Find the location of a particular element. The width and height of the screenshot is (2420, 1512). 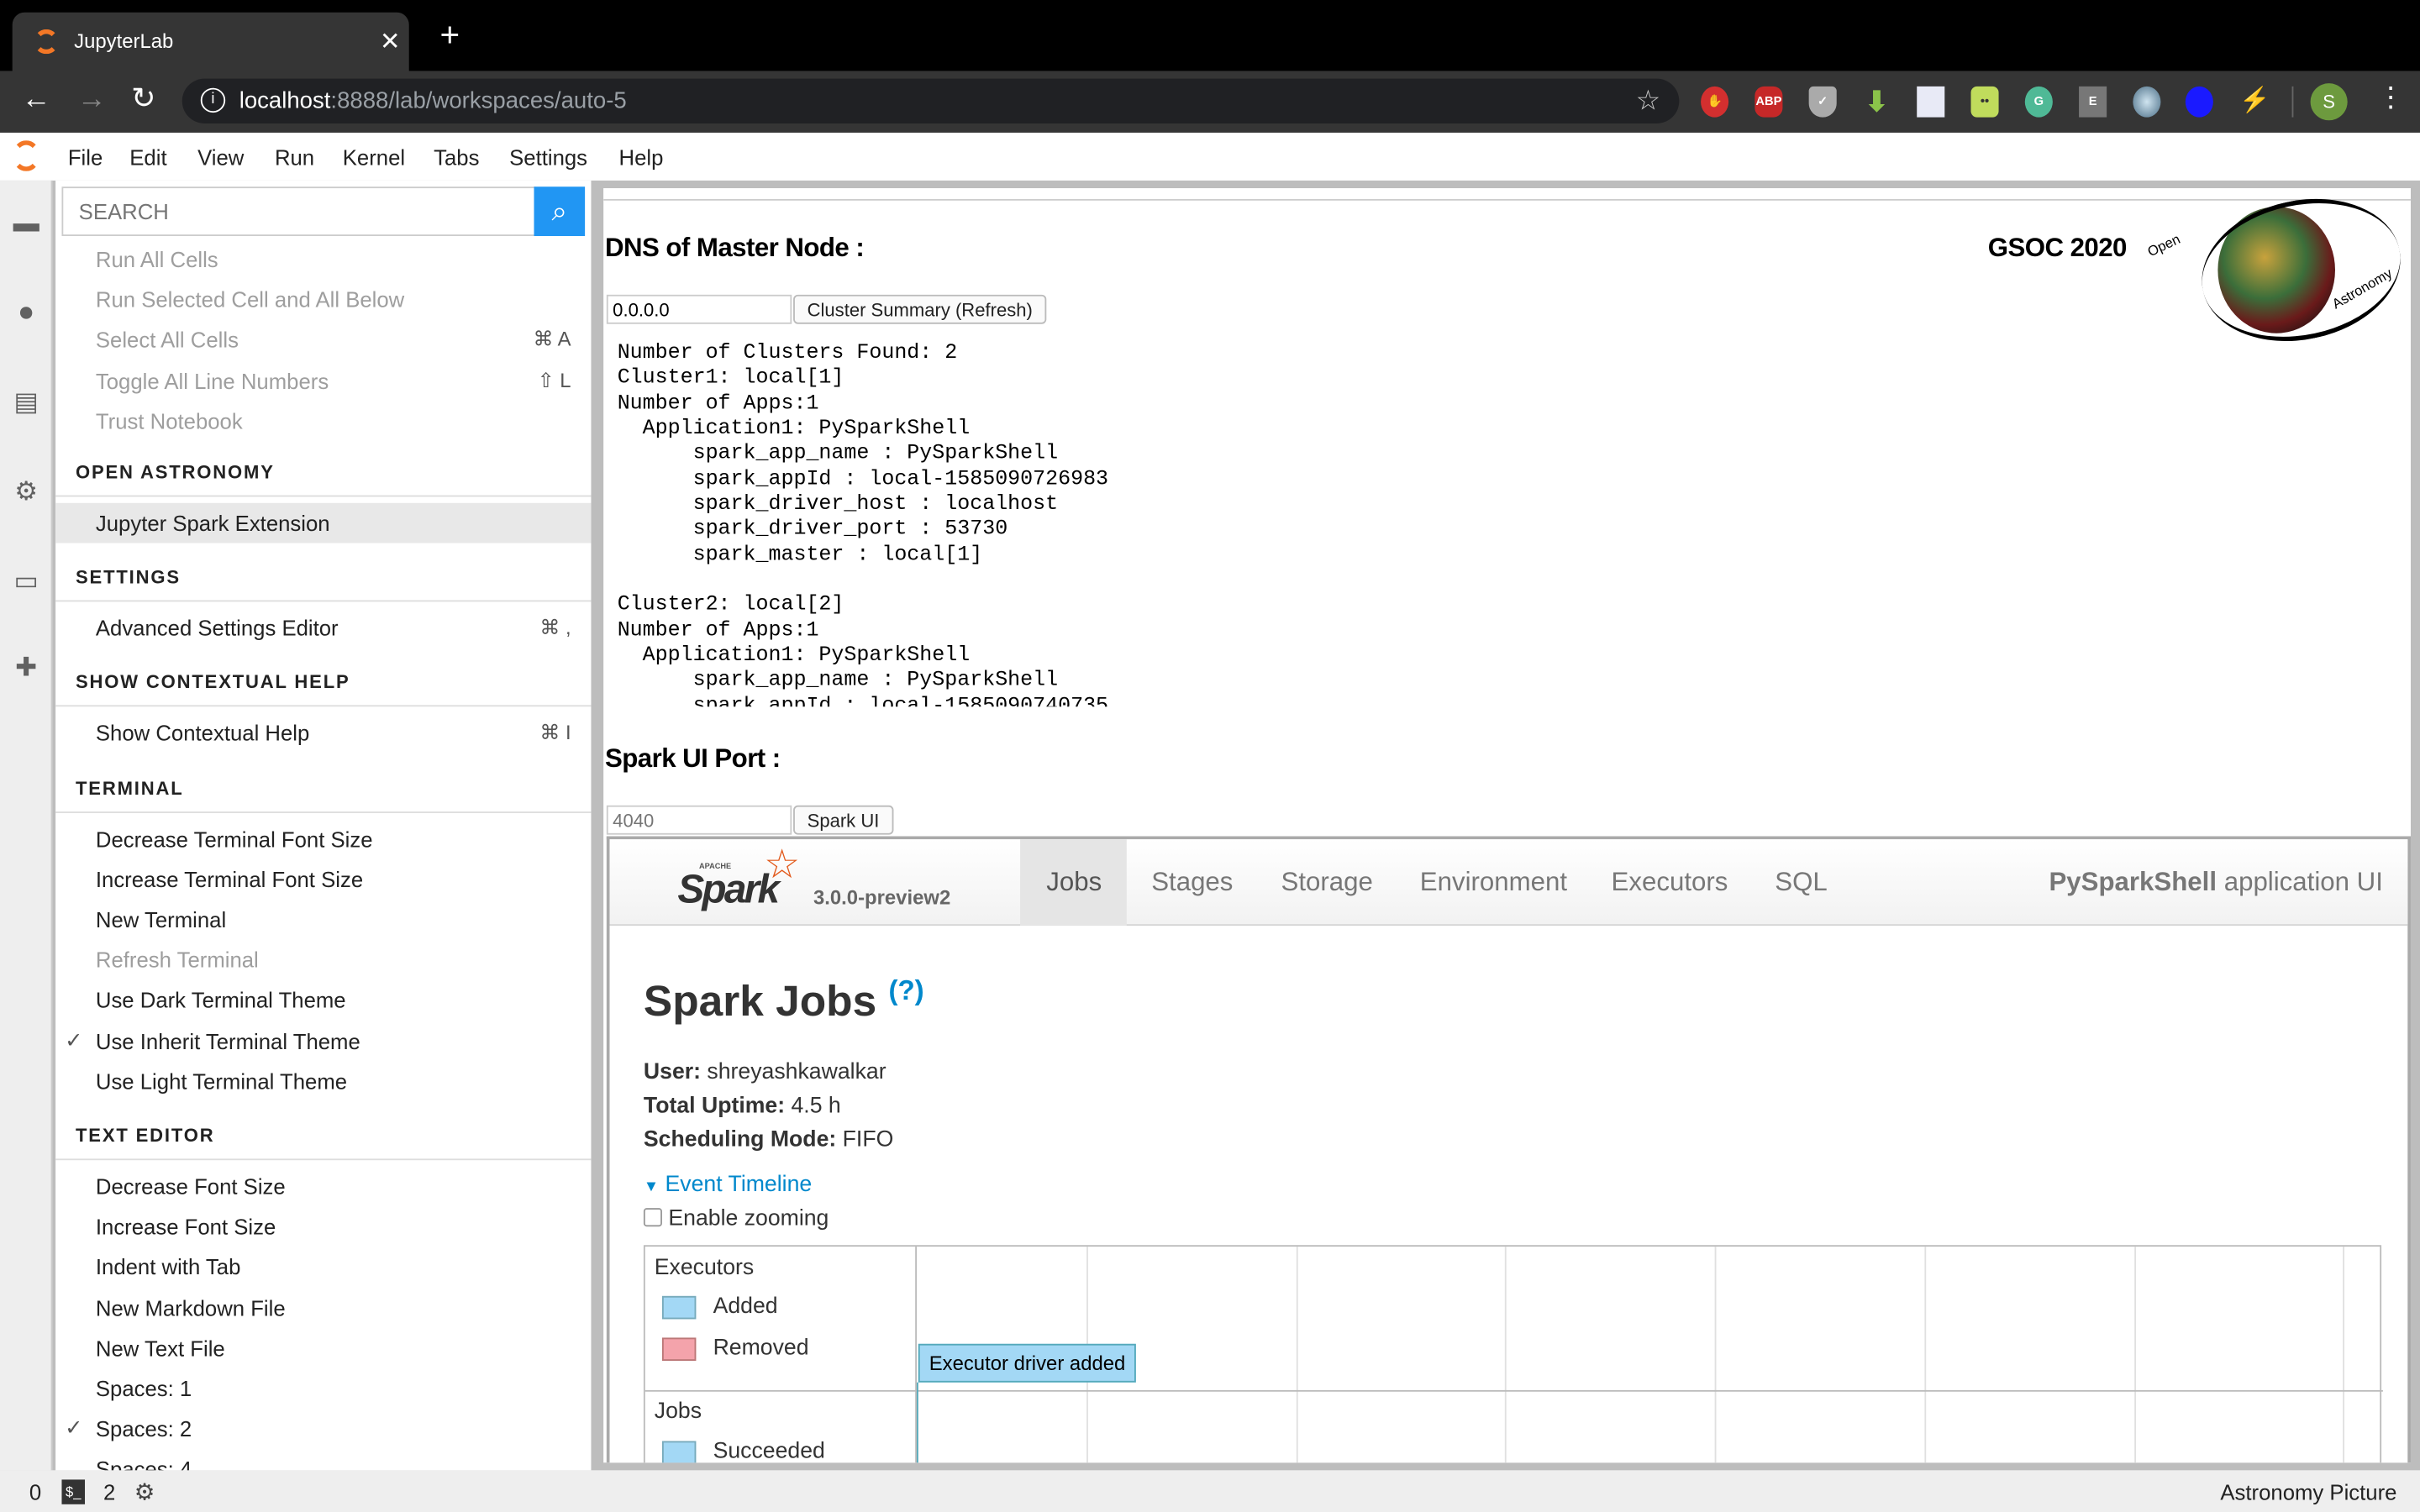

menu-tabs: Tabs is located at coordinates (456, 157).